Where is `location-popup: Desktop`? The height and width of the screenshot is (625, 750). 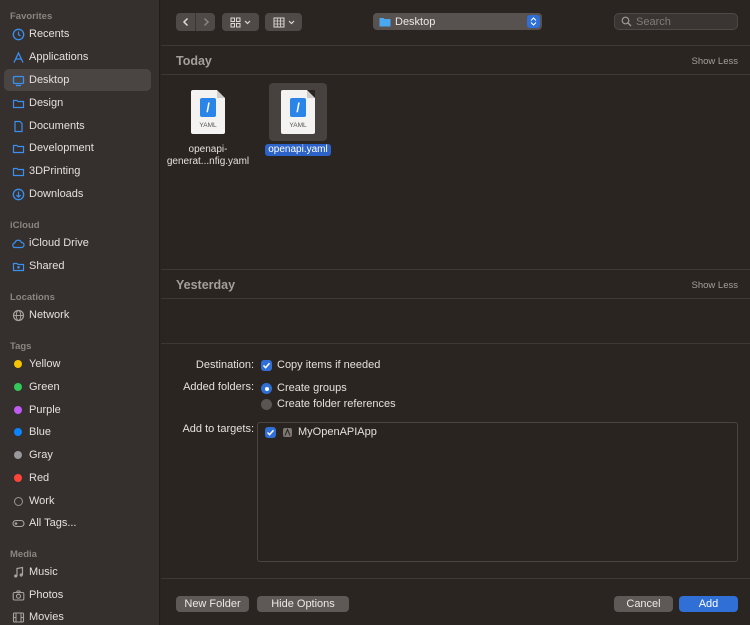
location-popup: Desktop is located at coordinates (457, 21).